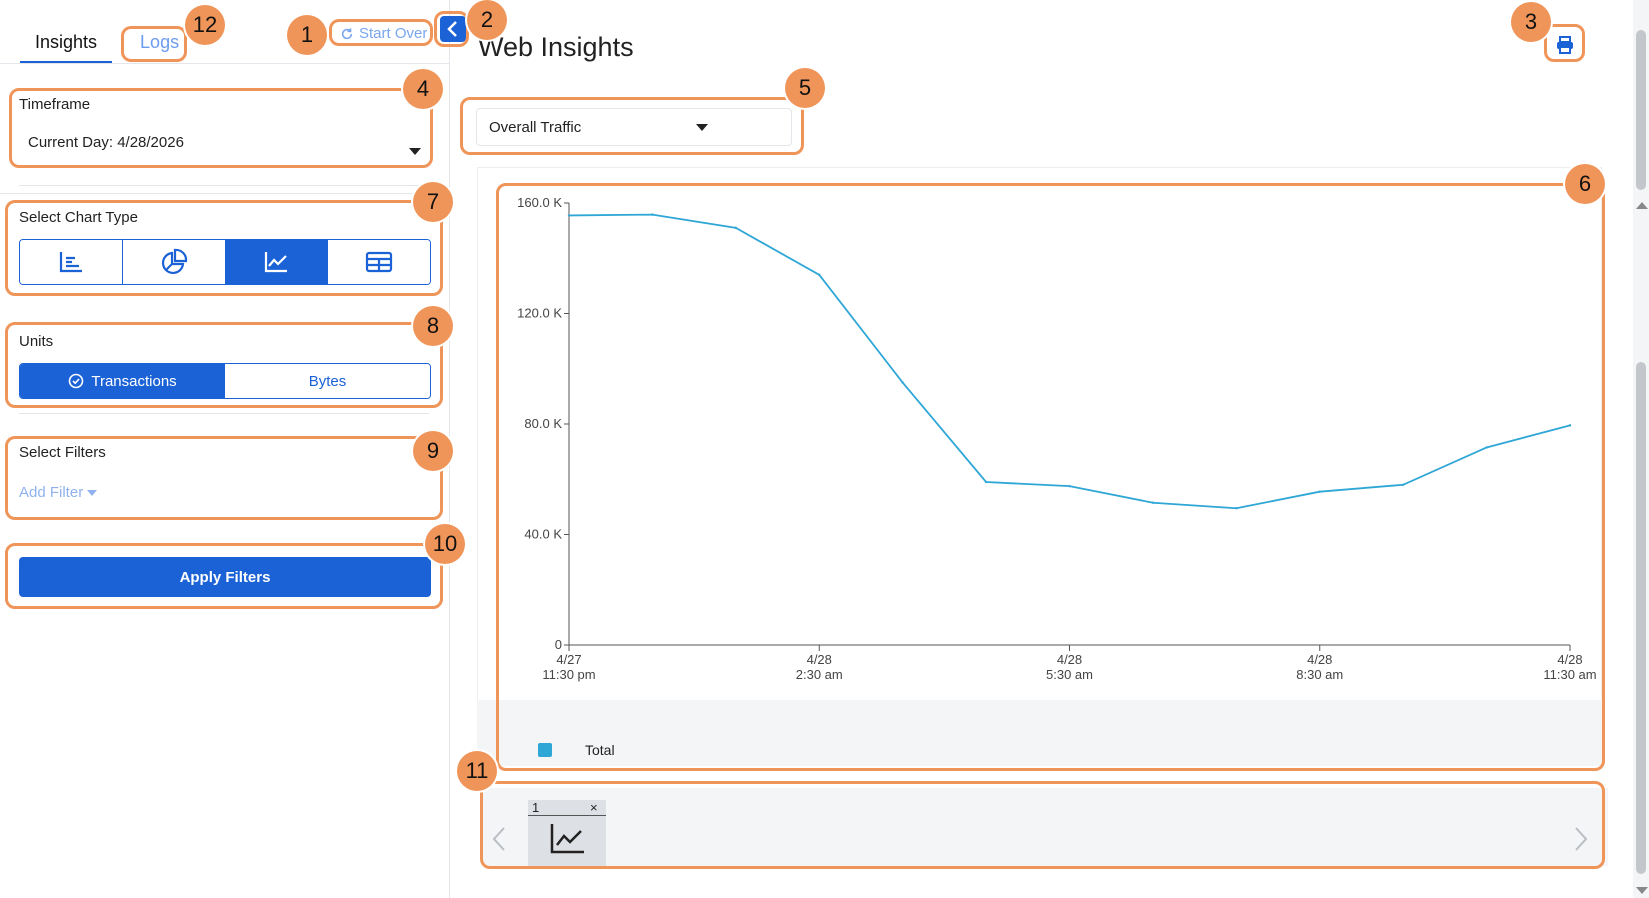 The image size is (1649, 898). I want to click on chart-type-bar-button, so click(71, 262).